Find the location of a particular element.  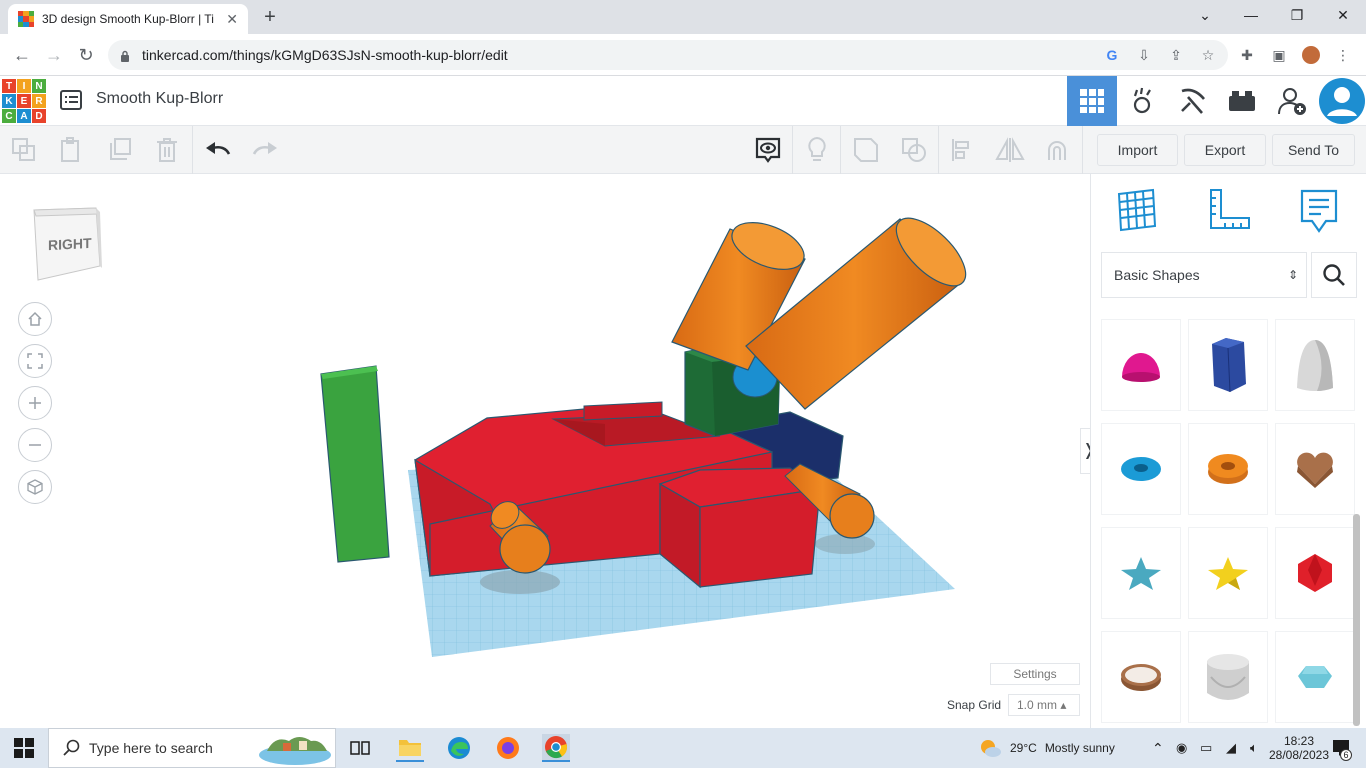

forward-arrow-icon: → is located at coordinates (54, 56).